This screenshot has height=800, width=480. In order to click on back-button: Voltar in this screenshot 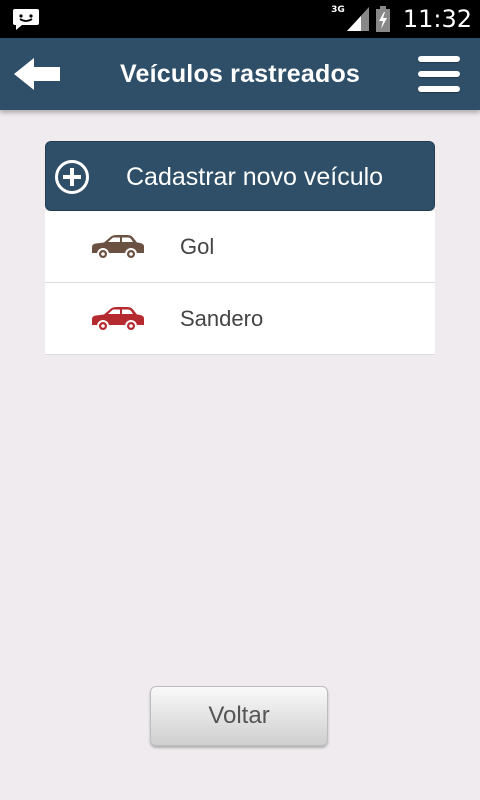, I will do `click(239, 716)`.